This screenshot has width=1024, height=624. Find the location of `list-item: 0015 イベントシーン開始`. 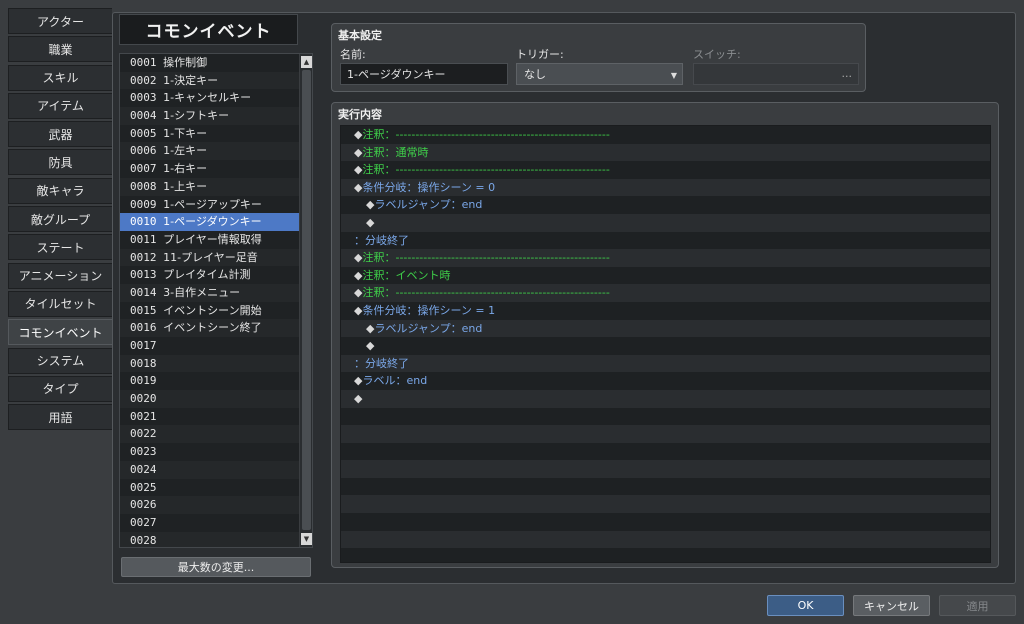

list-item: 0015 イベントシーン開始 is located at coordinates (210, 311).